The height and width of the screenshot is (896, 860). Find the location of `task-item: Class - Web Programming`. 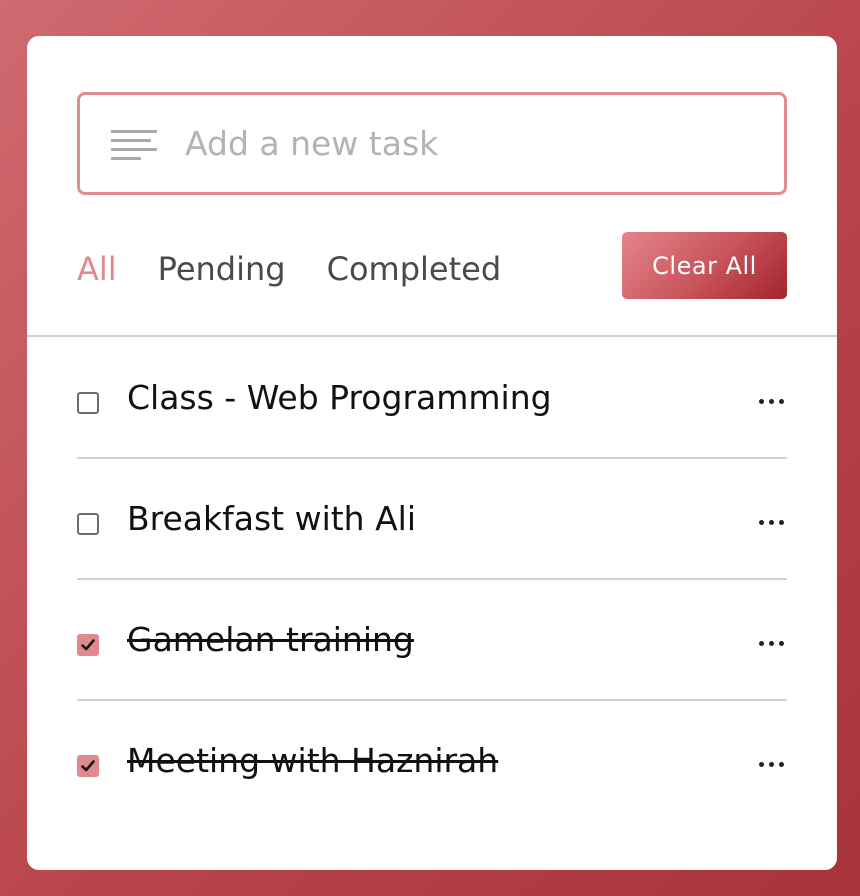

task-item: Class - Web Programming is located at coordinates (432, 398).